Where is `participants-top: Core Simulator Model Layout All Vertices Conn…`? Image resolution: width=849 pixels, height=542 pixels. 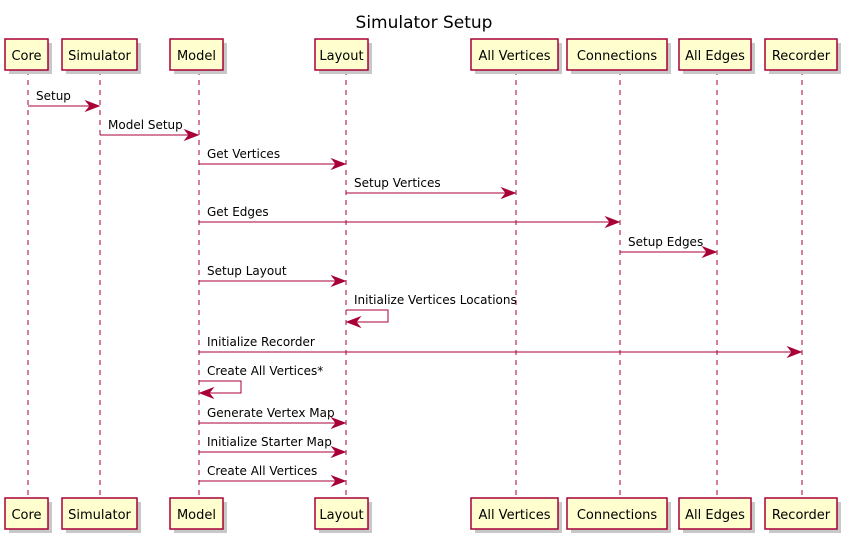
participants-top: Core Simulator Model Layout All Vertices Conn… is located at coordinates (422, 56).